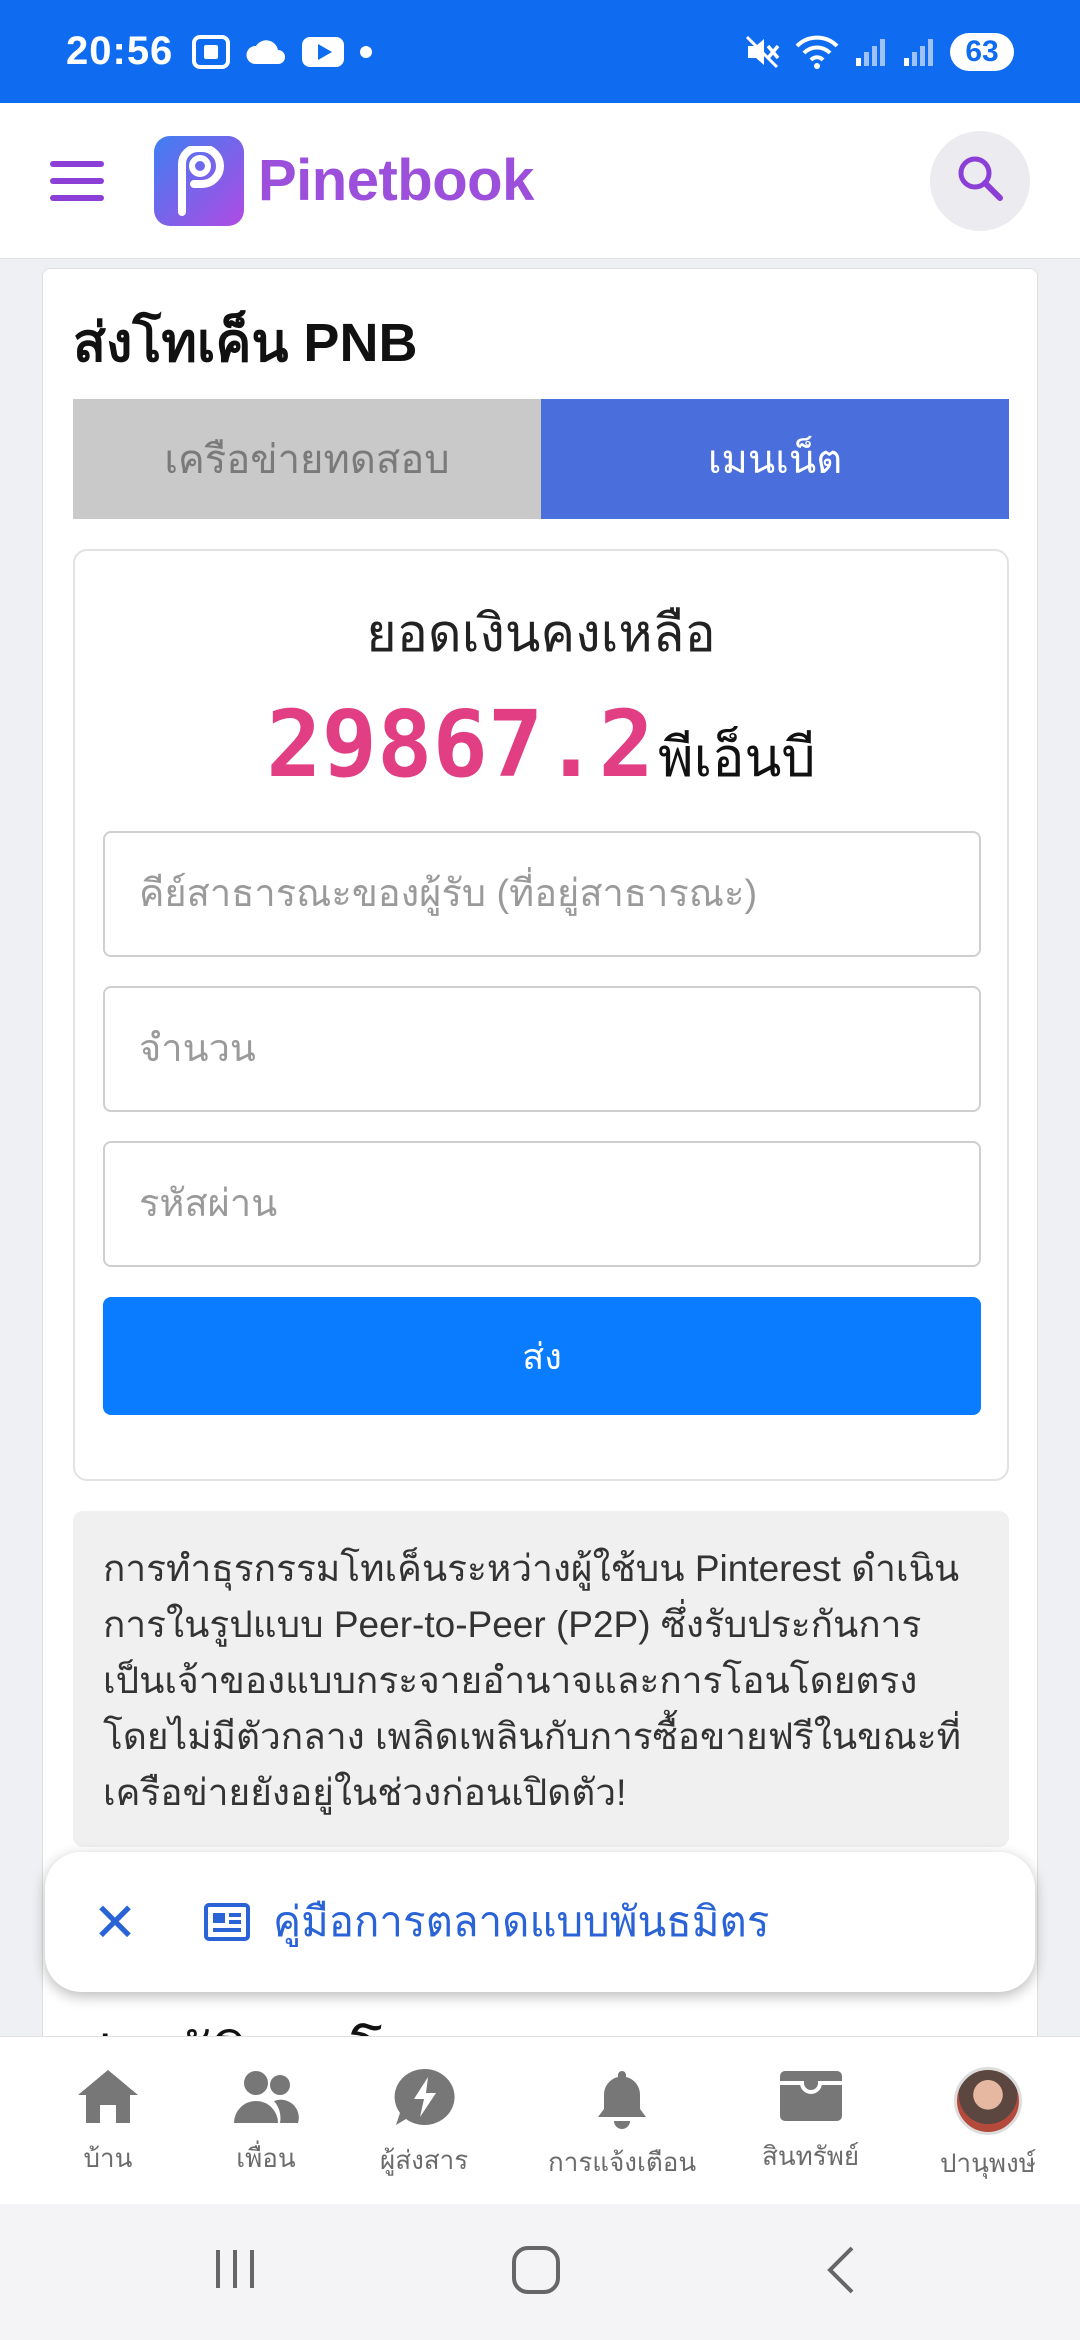 Image resolution: width=1080 pixels, height=2340 pixels. Describe the element at coordinates (120, 51) in the screenshot. I see `status-time: 20:56` at that location.